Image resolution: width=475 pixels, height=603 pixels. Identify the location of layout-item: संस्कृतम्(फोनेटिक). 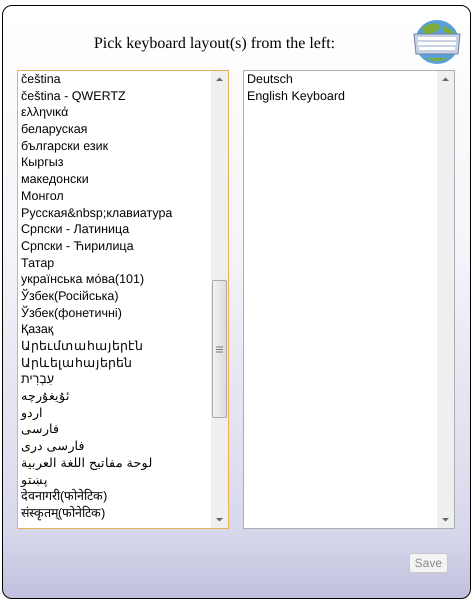
(116, 513).